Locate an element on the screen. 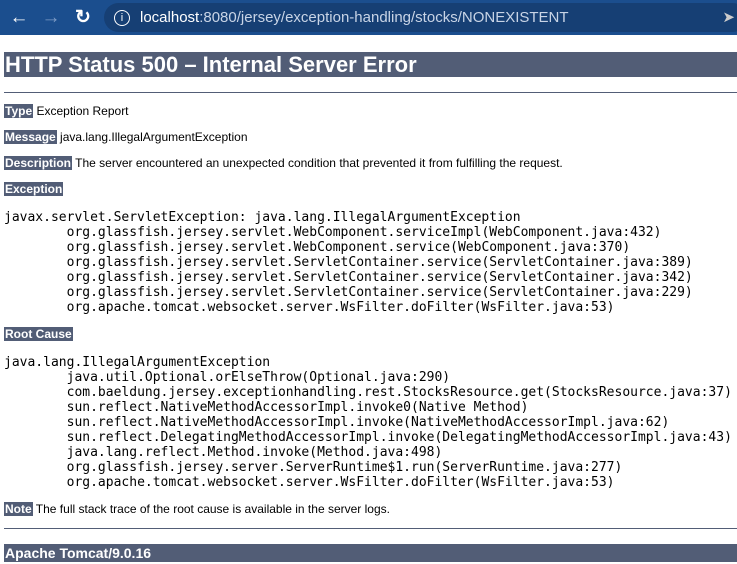 This screenshot has width=737, height=564. exception-row: Exception is located at coordinates (34, 189).